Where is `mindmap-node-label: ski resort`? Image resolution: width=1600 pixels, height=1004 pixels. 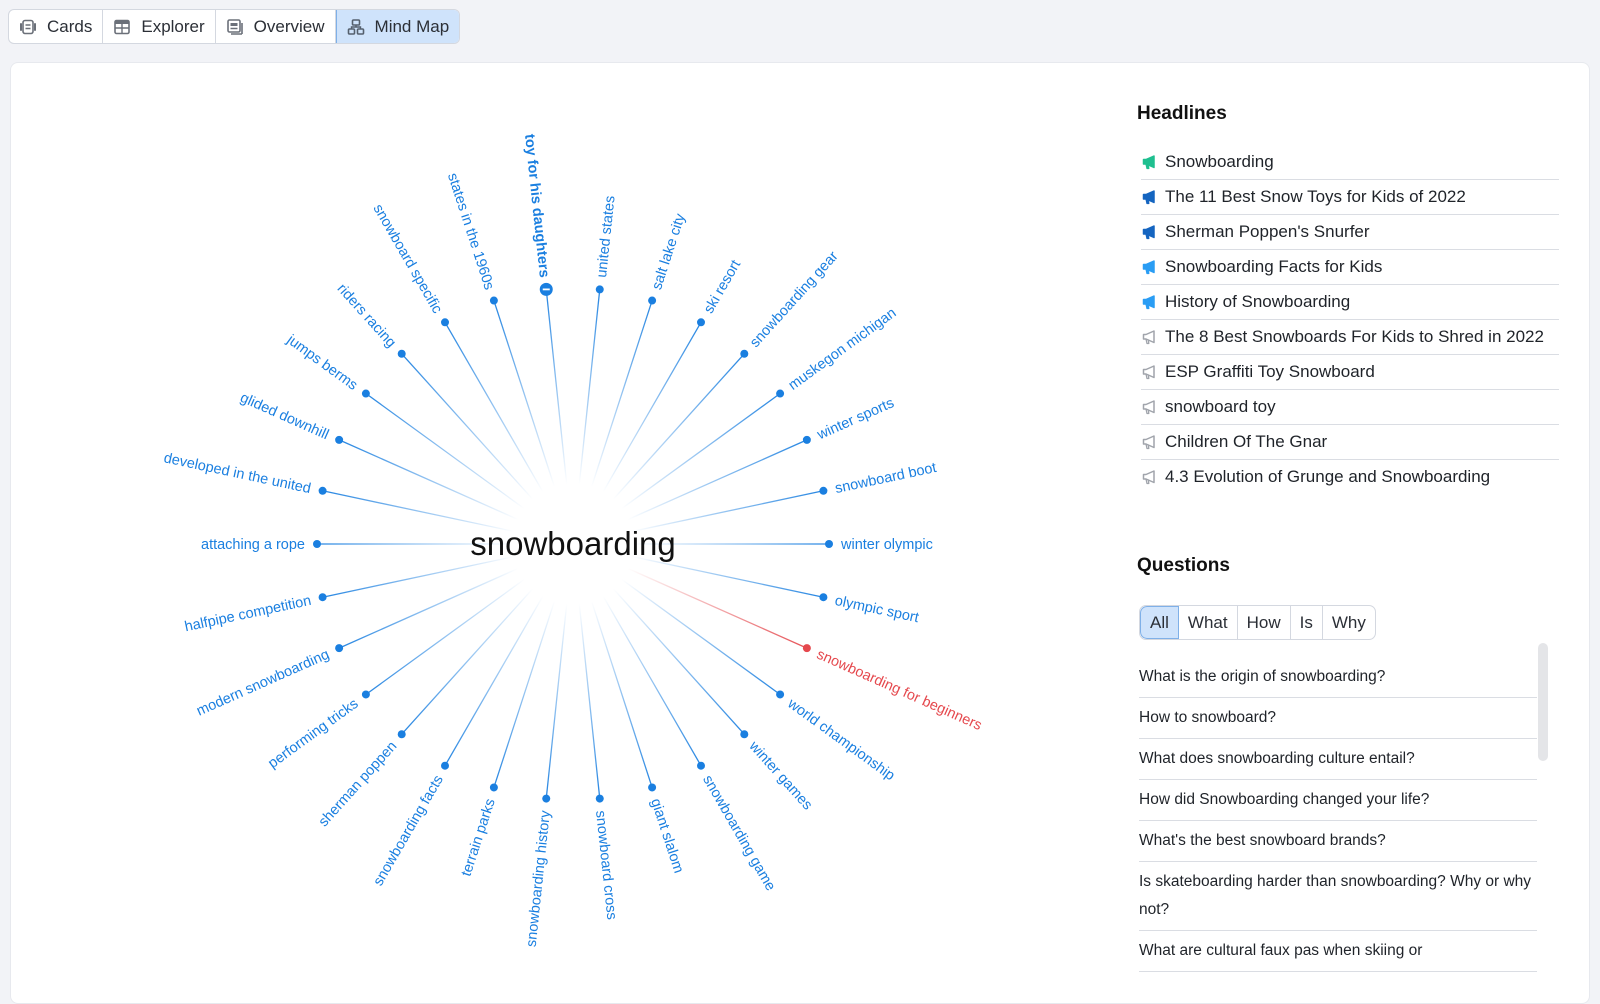 mindmap-node-label: ski resort is located at coordinates (722, 286).